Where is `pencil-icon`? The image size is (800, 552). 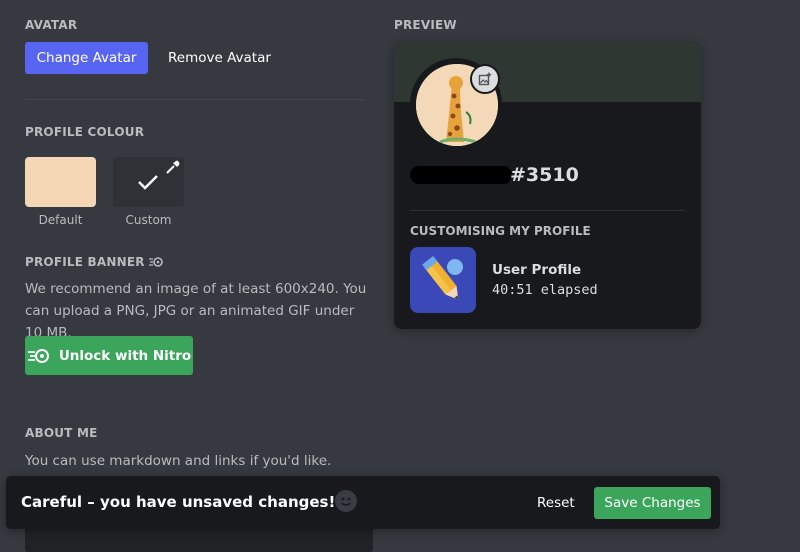
pencil-icon is located at coordinates (442, 277).